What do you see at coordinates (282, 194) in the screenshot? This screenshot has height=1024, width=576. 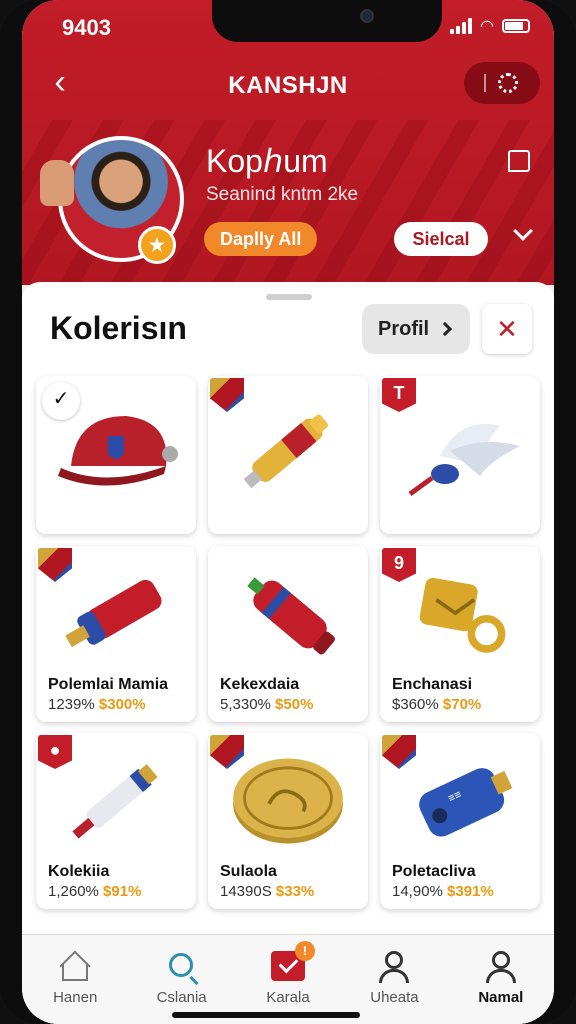 I see `profile-subtitle: Seanind kntm 2ke` at bounding box center [282, 194].